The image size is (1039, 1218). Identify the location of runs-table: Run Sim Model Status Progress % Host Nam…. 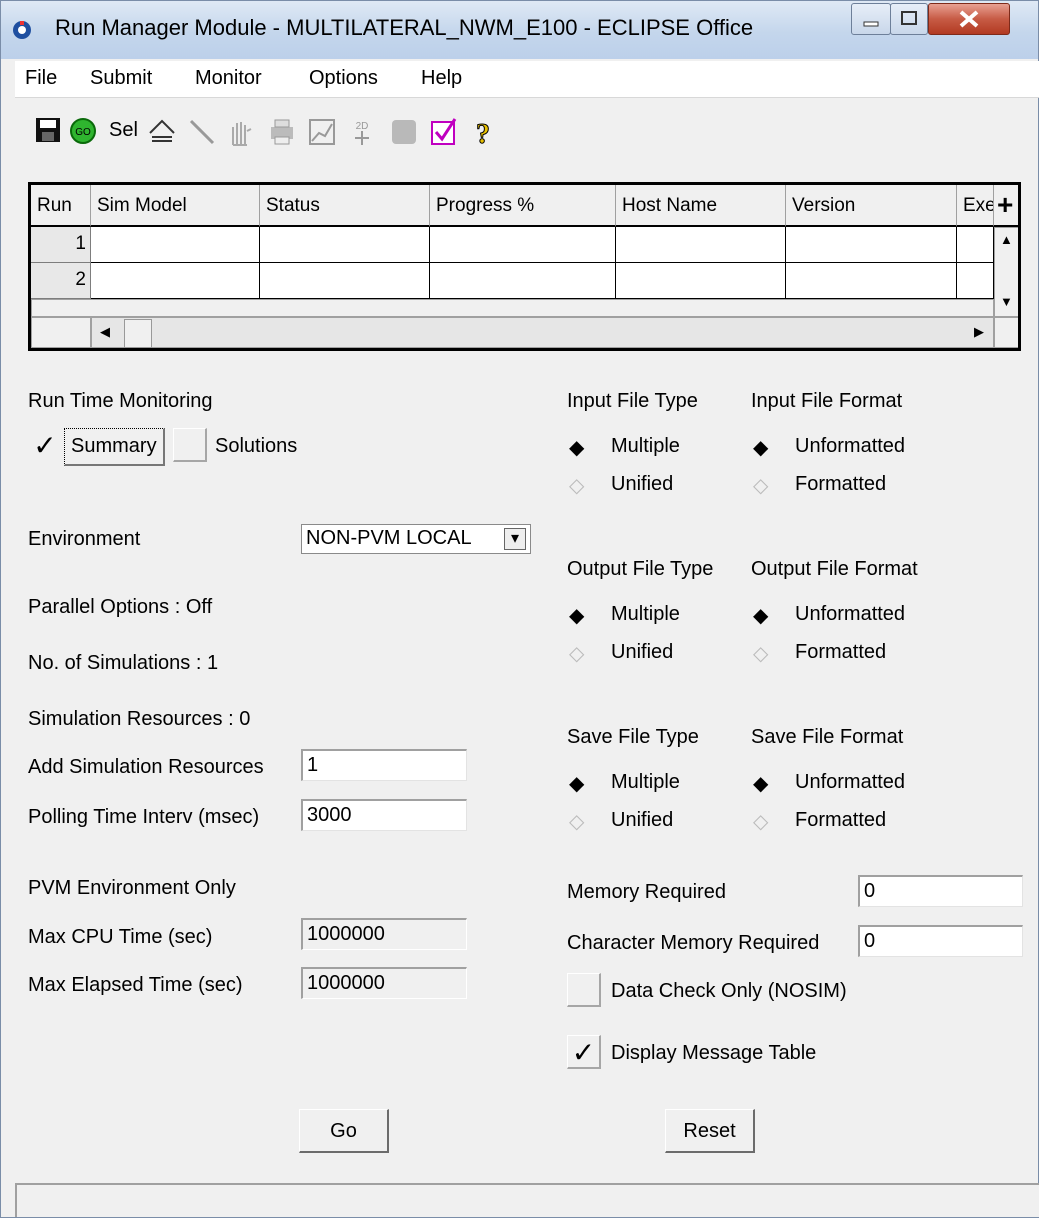
(524, 266).